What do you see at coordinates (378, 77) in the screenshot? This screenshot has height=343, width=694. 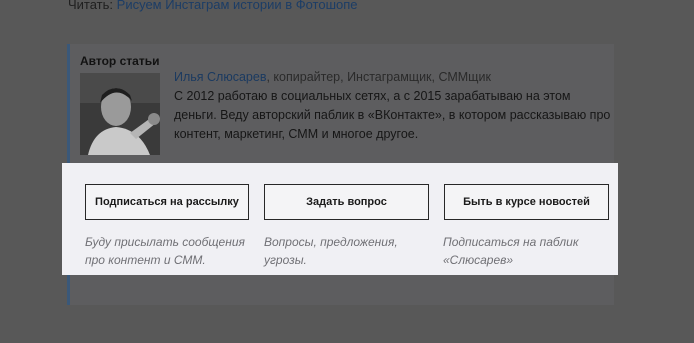 I see `author-roles: , копирайтер, Инстаграмщик, СММщик` at bounding box center [378, 77].